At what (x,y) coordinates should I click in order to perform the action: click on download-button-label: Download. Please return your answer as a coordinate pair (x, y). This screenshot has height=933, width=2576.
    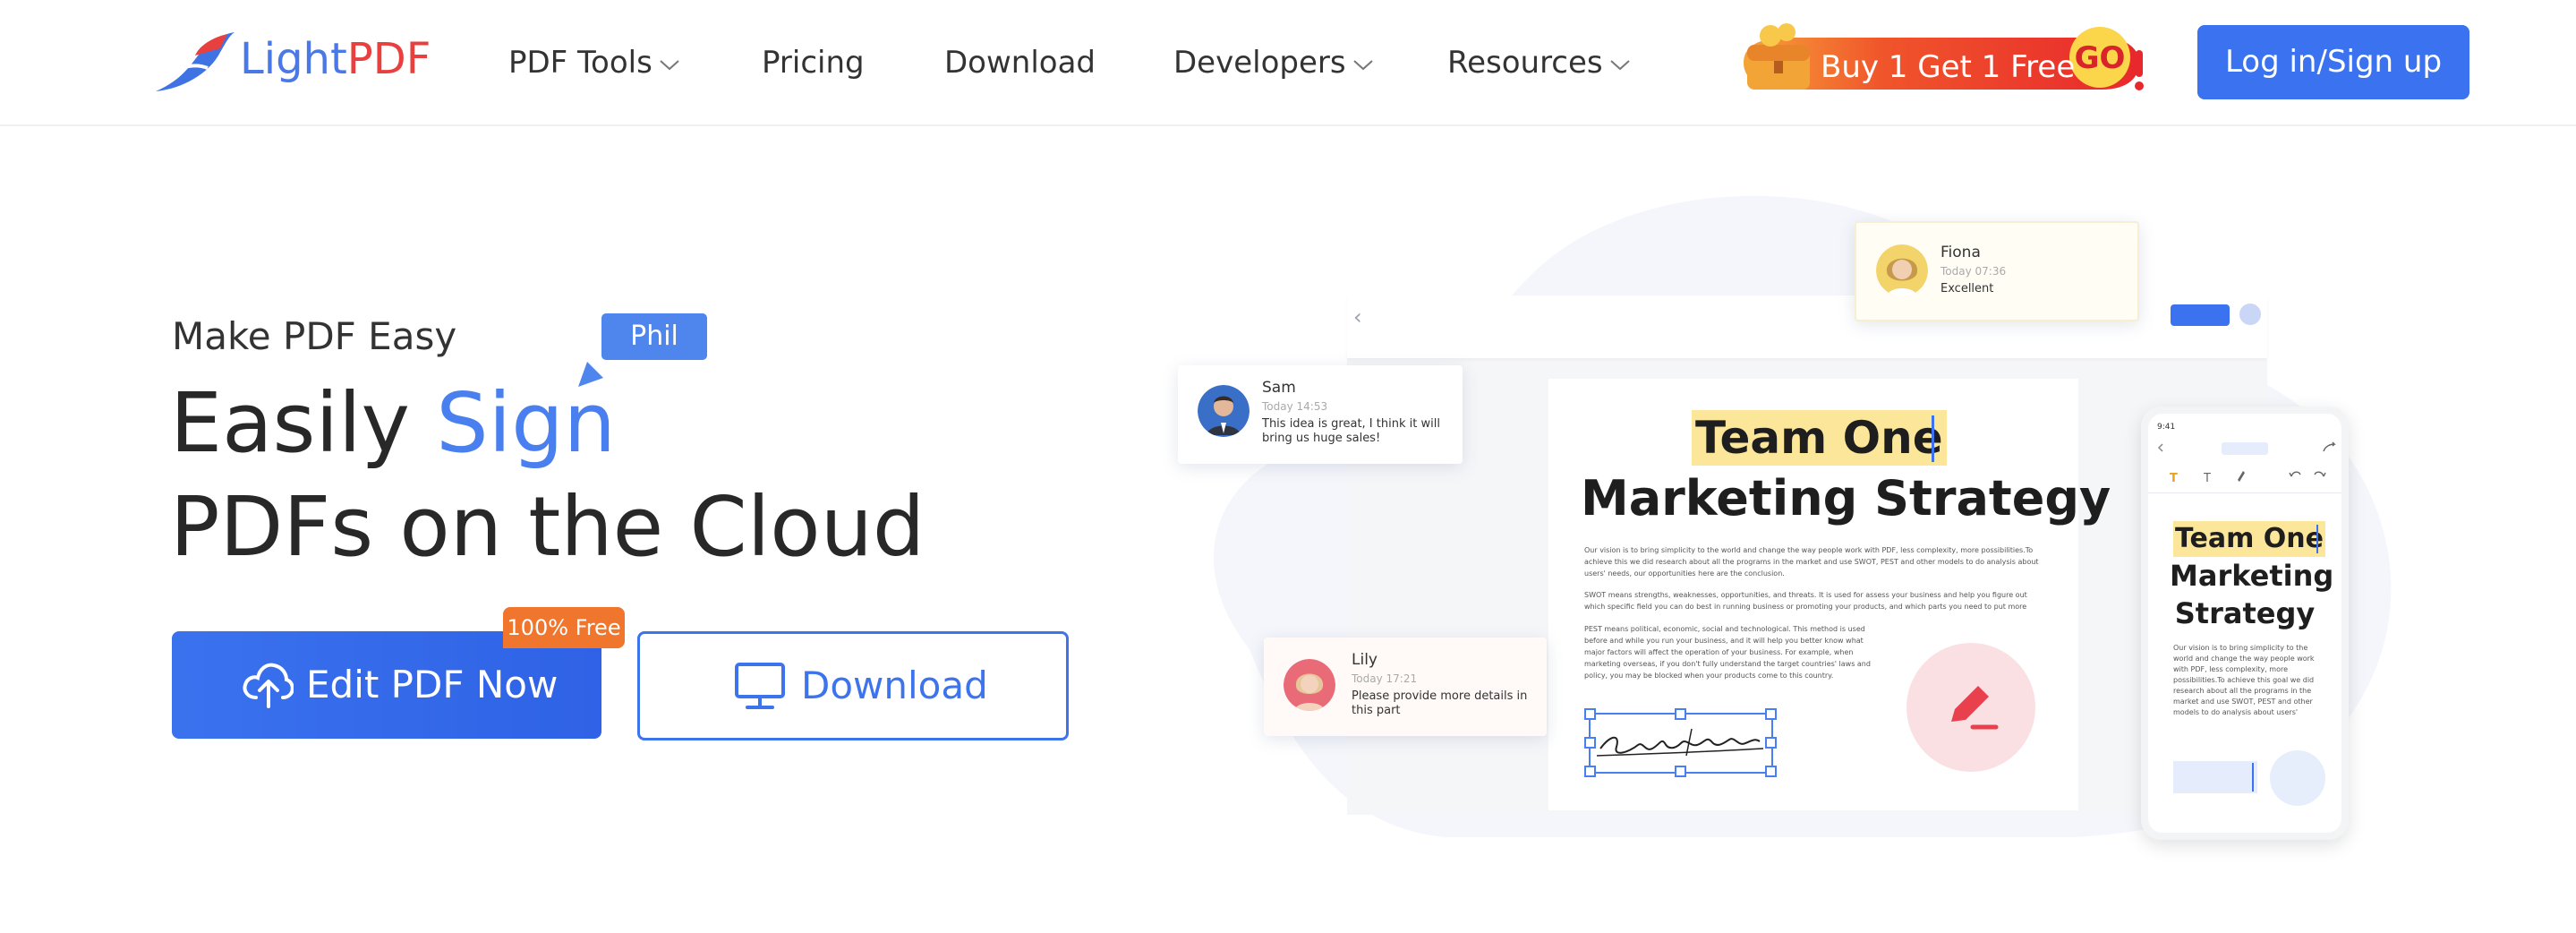
    Looking at the image, I should click on (894, 685).